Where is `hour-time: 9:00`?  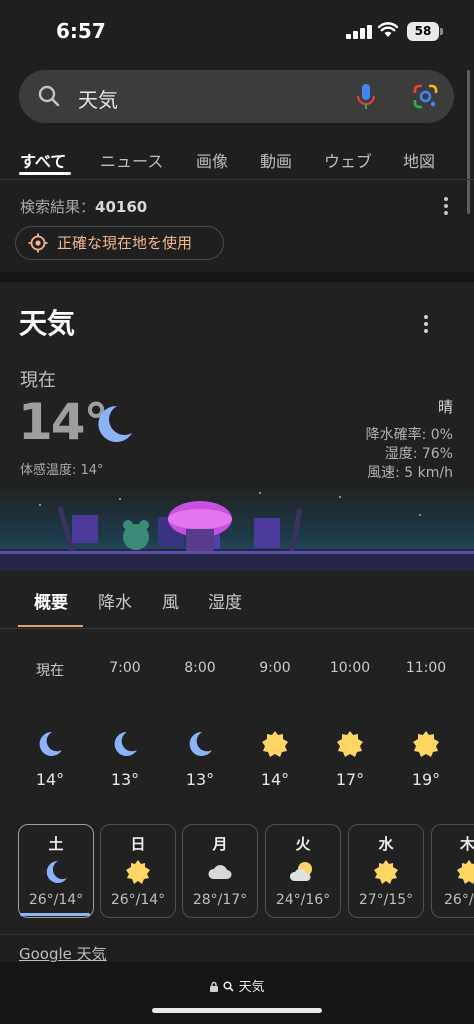
hour-time: 9:00 is located at coordinates (275, 668).